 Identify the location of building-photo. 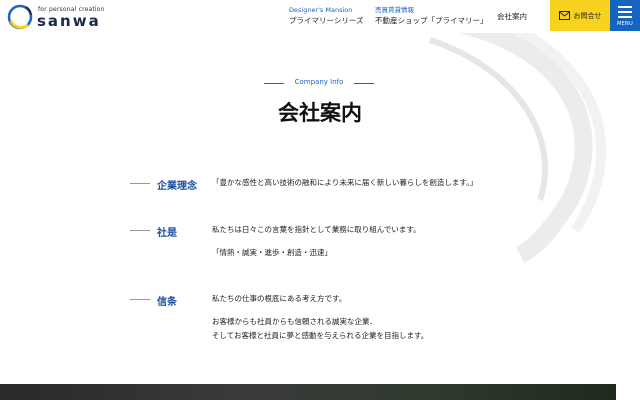
(308, 392).